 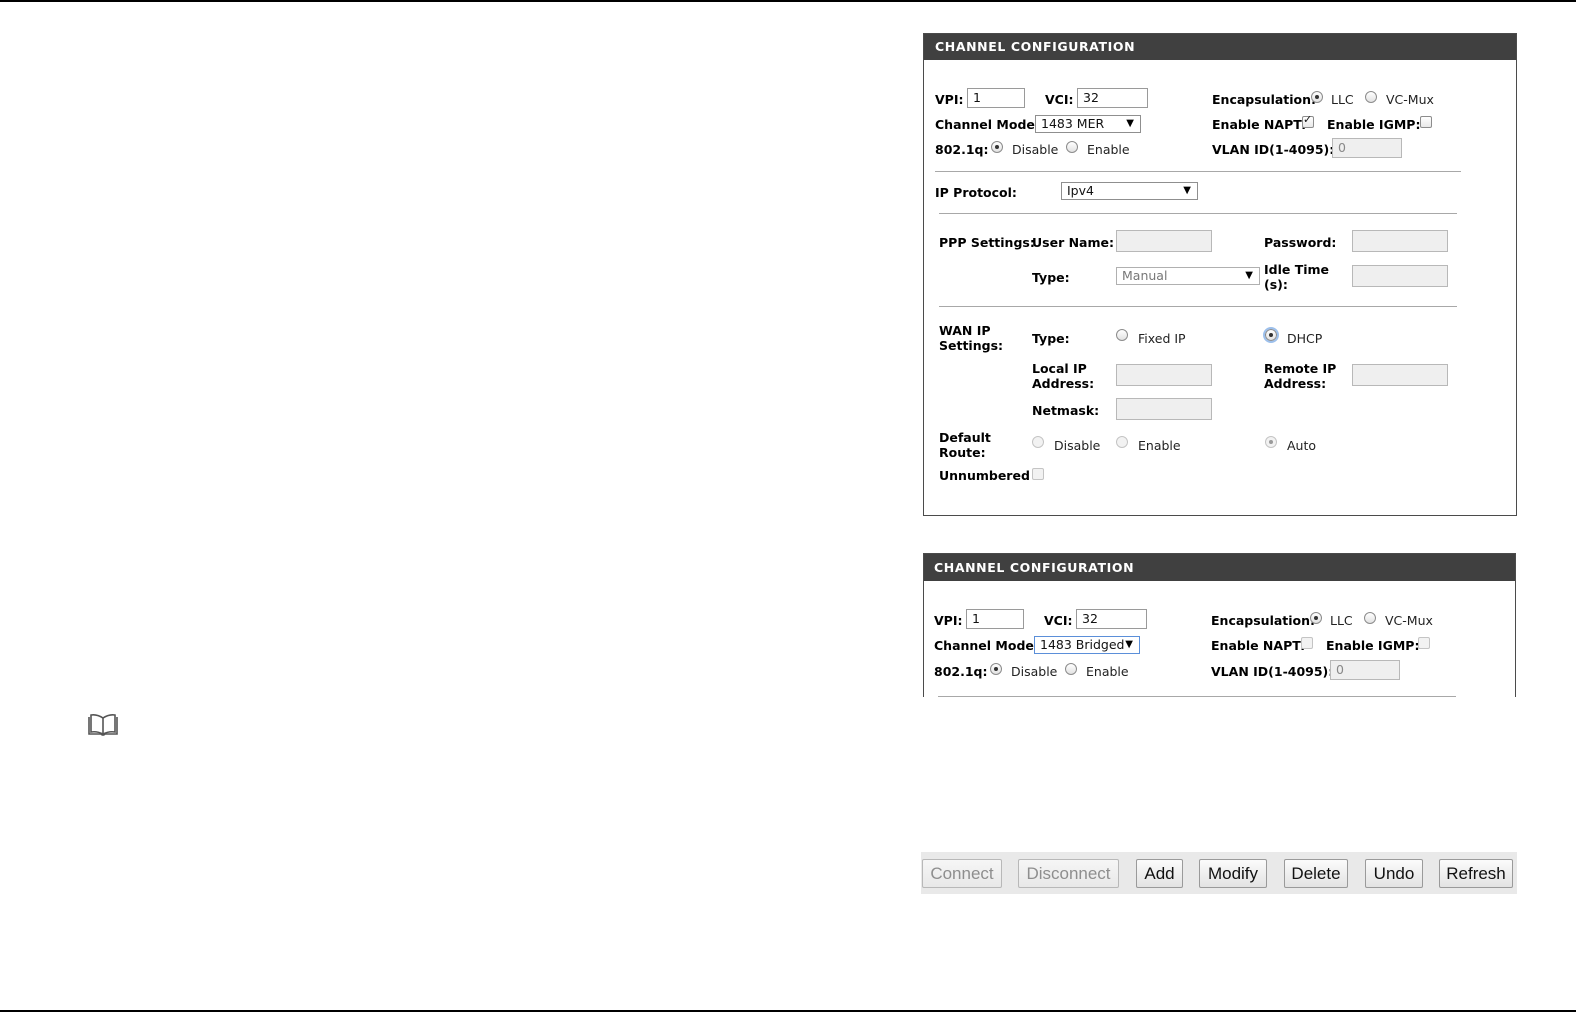 I want to click on enable-napt-checkbox, so click(x=1307, y=643).